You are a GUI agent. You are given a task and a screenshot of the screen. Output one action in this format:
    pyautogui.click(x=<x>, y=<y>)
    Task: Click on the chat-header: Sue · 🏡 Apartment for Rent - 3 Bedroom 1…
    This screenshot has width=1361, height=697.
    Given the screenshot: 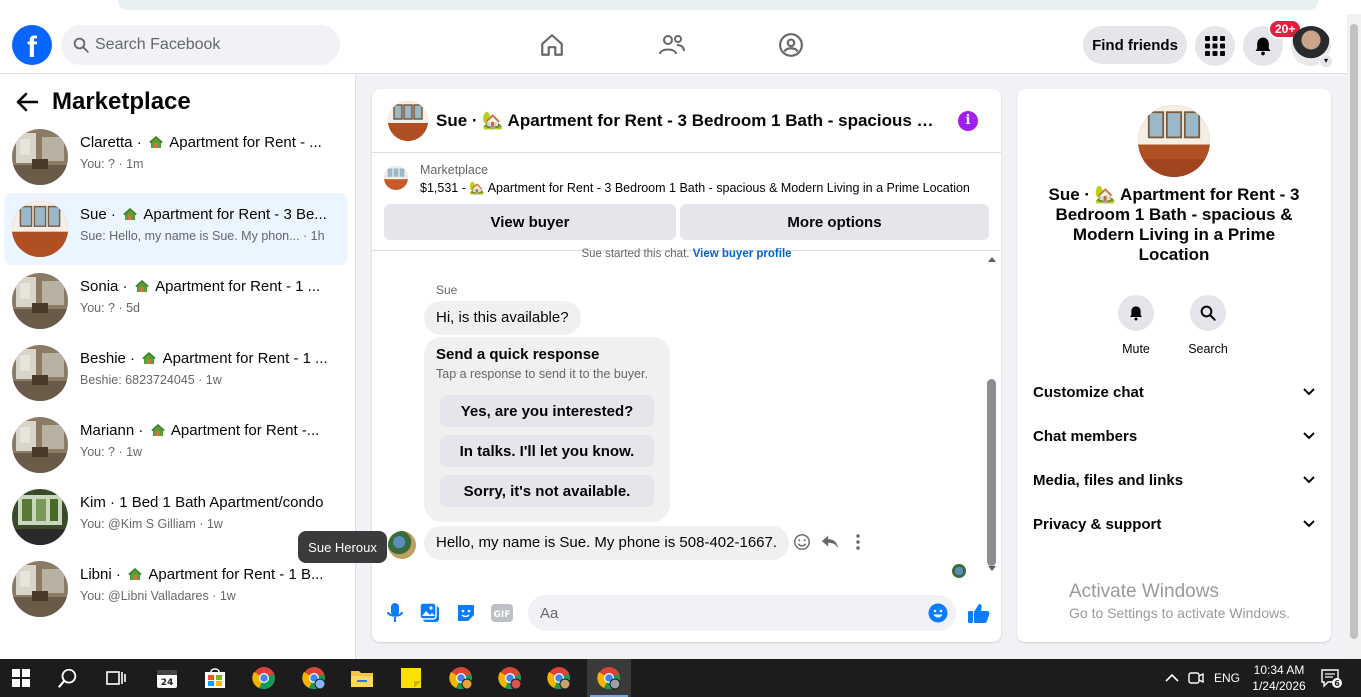 What is the action you would take?
    pyautogui.click(x=686, y=121)
    